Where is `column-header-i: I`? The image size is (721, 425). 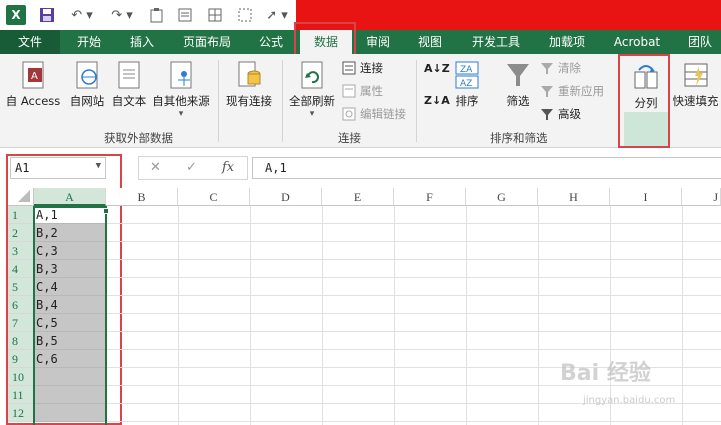 column-header-i: I is located at coordinates (646, 197).